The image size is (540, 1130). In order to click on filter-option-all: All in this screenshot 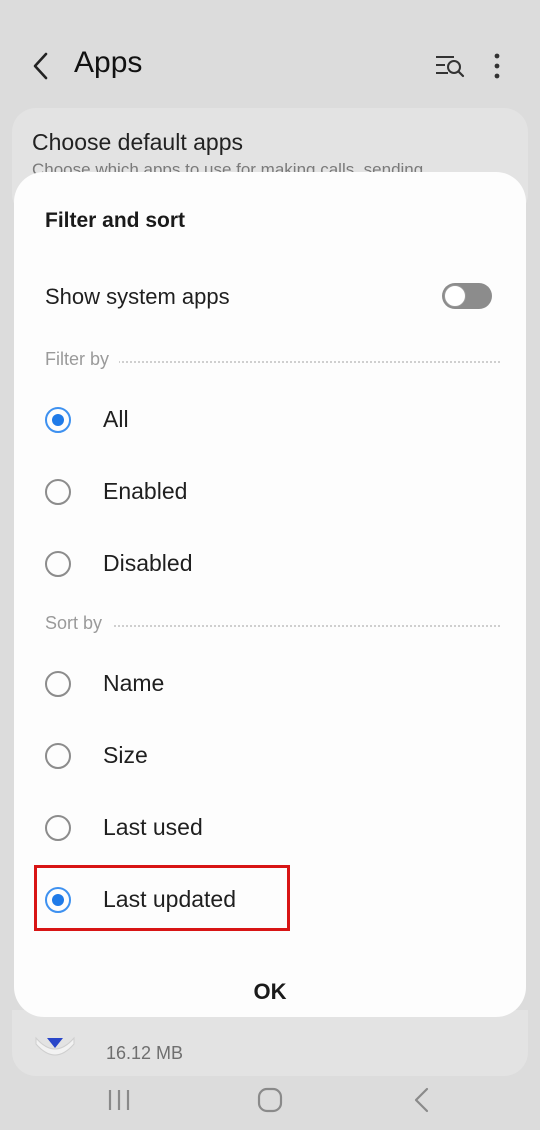, I will do `click(270, 420)`.